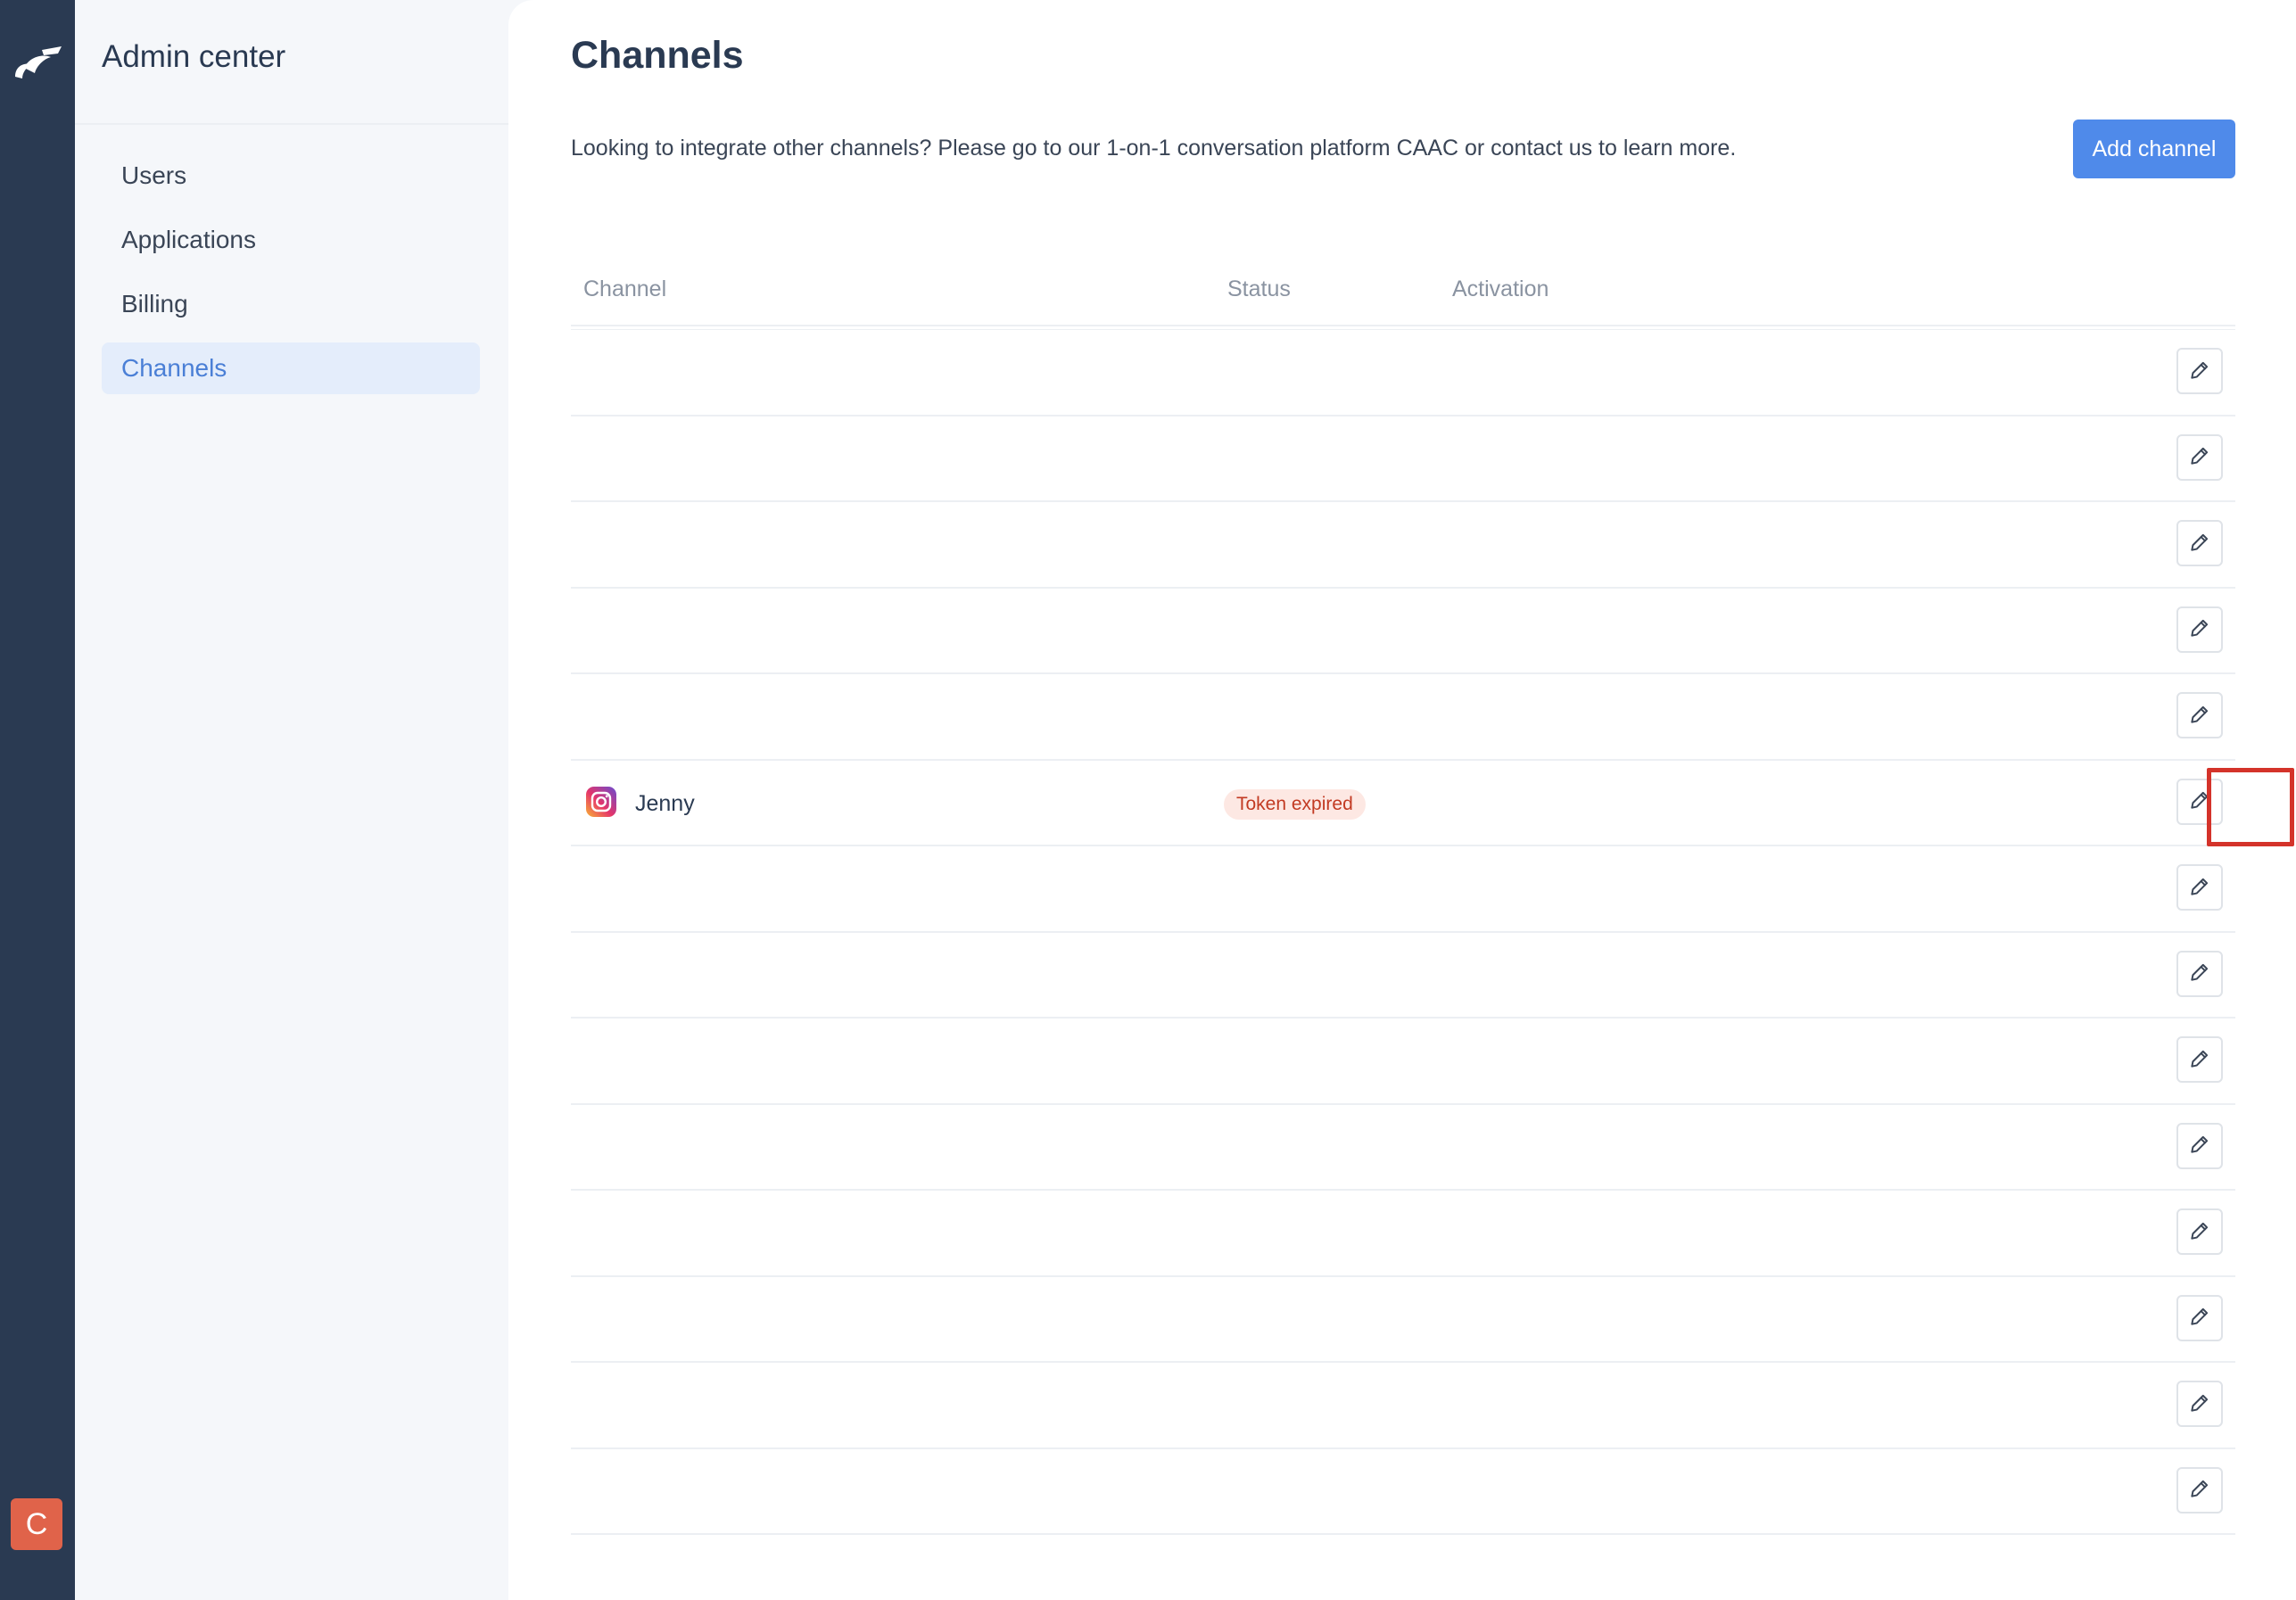 The width and height of the screenshot is (2296, 1600). I want to click on table-header: Channel Status Activation, so click(1403, 295).